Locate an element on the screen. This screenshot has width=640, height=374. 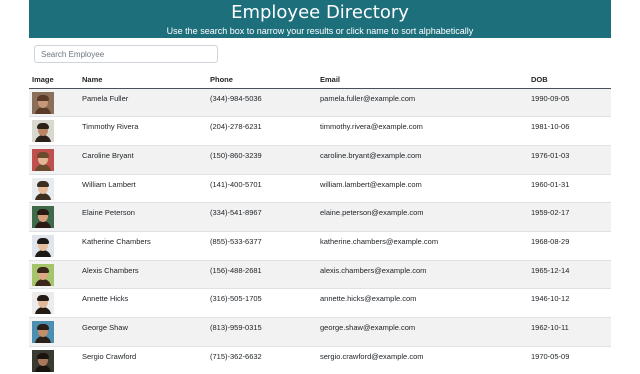
employee-name: William Lambert is located at coordinates (109, 184).